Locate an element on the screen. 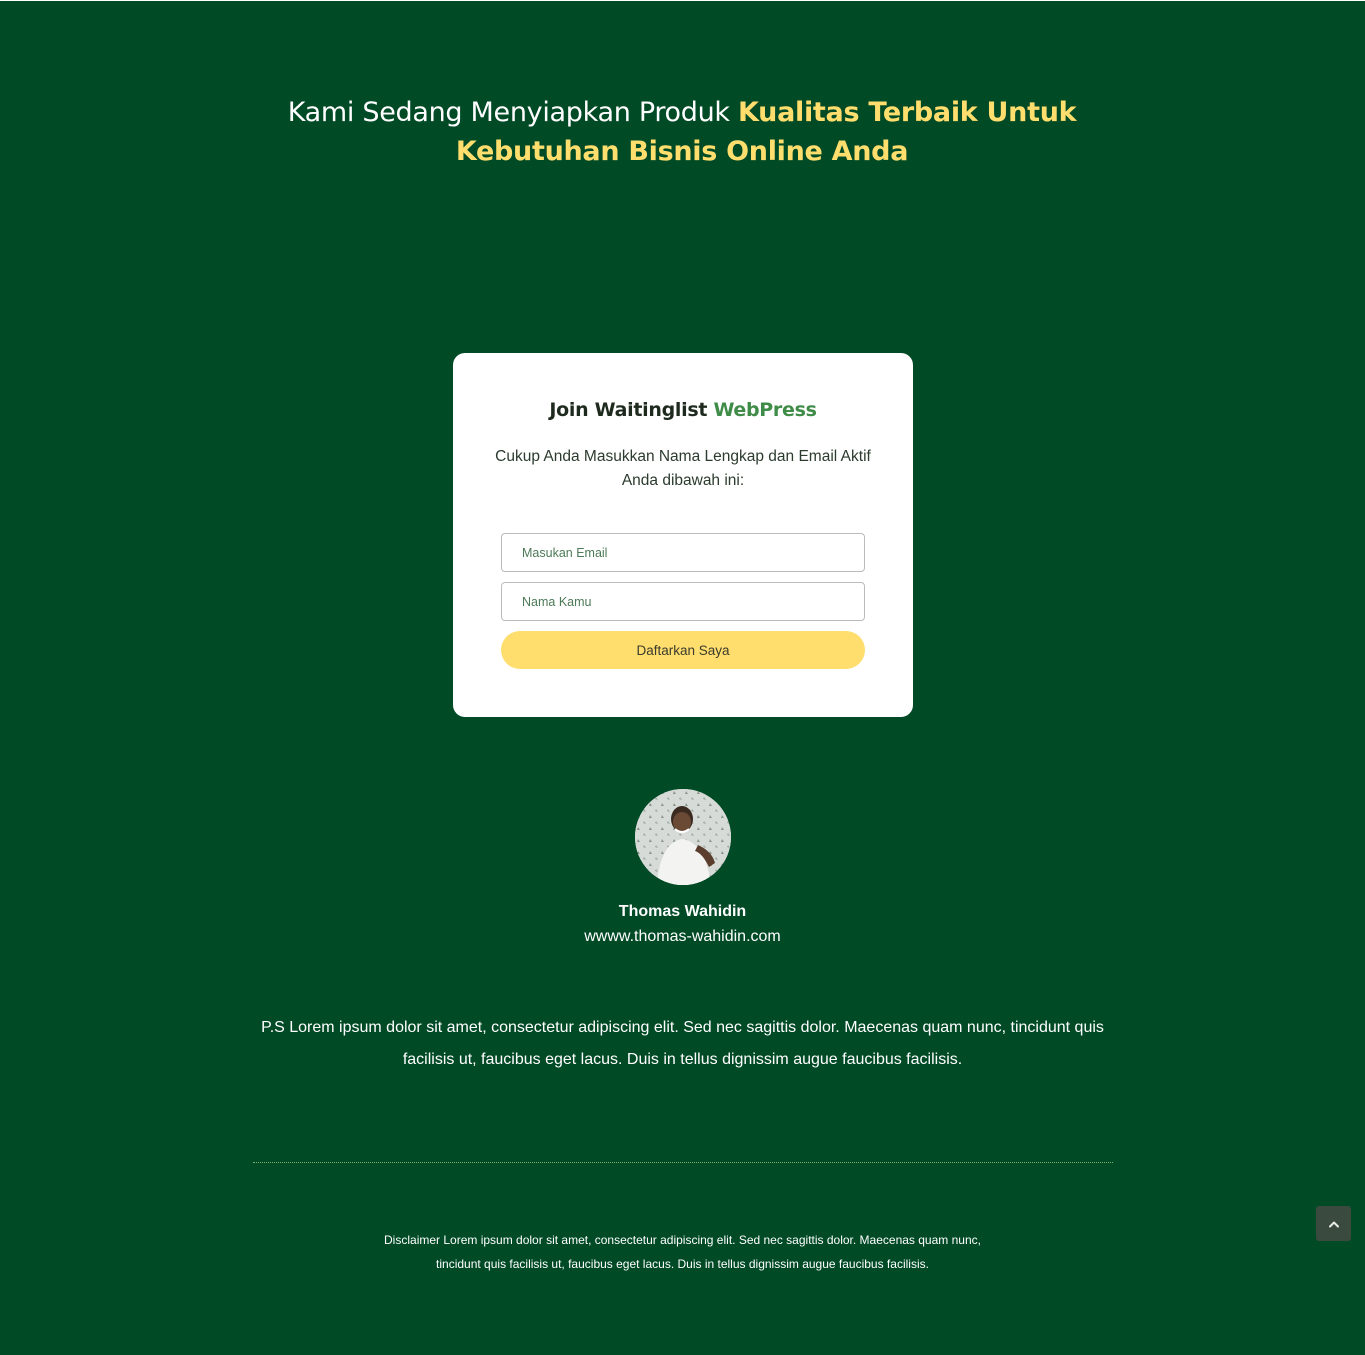  card-title: Join Waitinglist WebPress is located at coordinates (683, 410).